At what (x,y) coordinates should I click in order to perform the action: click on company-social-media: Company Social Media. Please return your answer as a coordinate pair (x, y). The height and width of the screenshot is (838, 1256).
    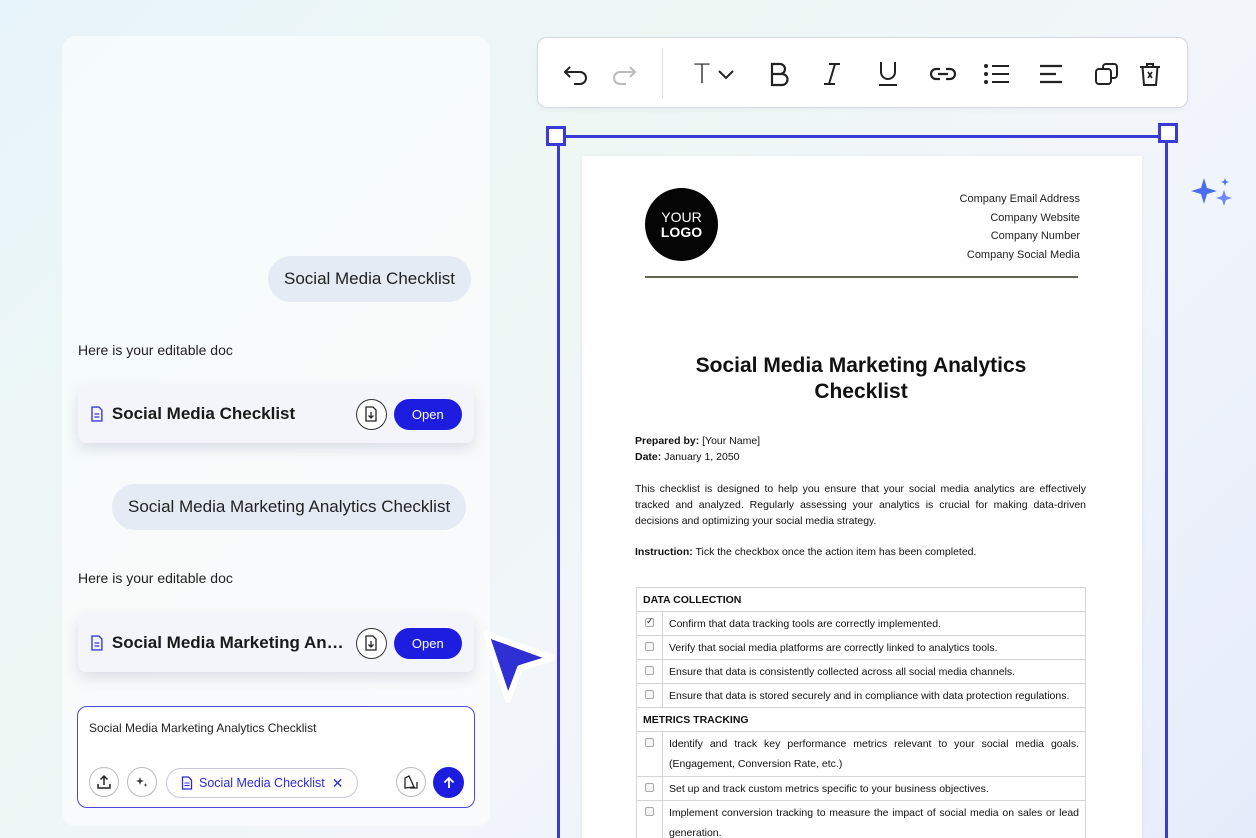
    Looking at the image, I should click on (1023, 255).